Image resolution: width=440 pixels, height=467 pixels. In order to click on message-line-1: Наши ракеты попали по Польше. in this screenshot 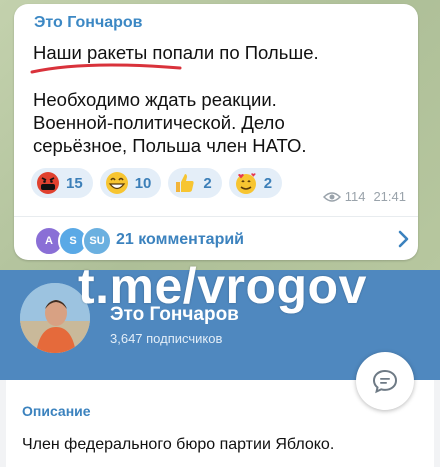, I will do `click(176, 52)`.